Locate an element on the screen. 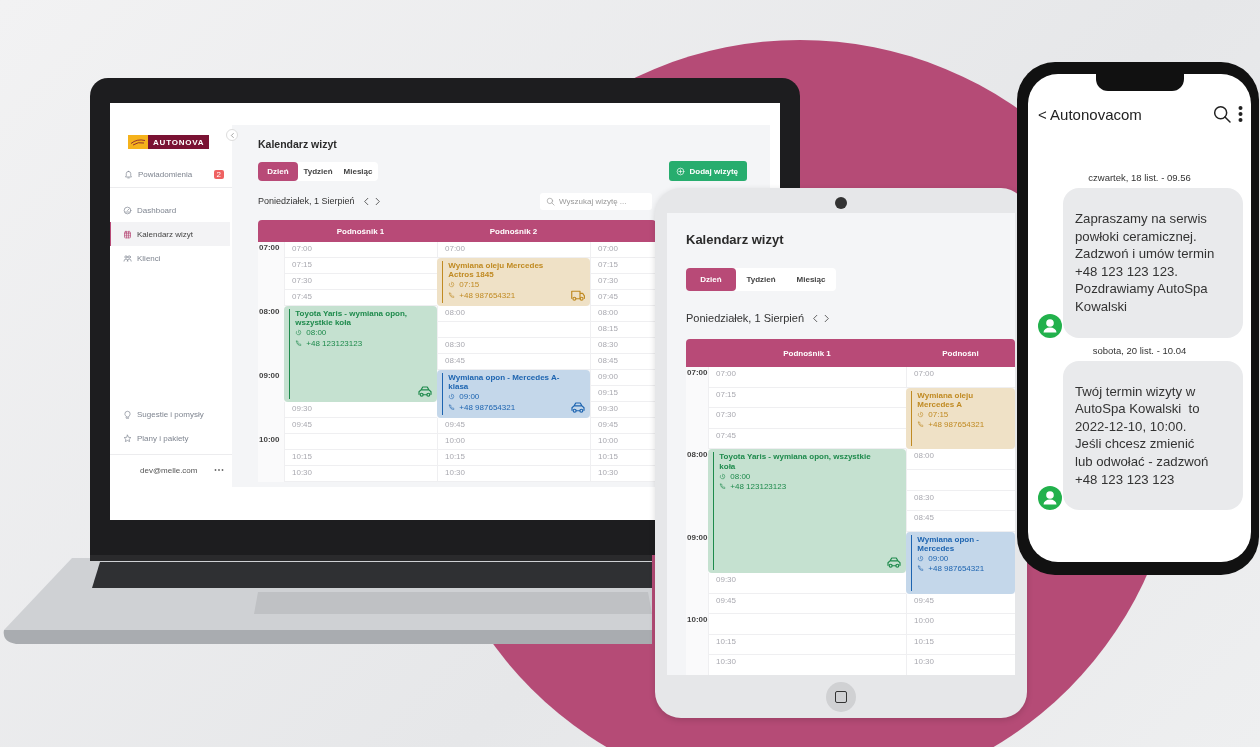 Image resolution: width=1260 pixels, height=747 pixels. contact-name: < Autonovacom is located at coordinates (1090, 114).